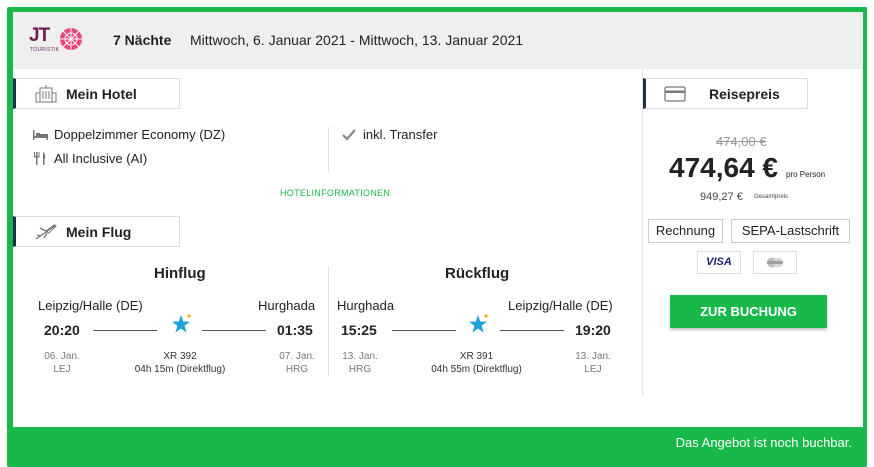  What do you see at coordinates (476, 363) in the screenshot?
I see `return-flight-info: XR 391 04h 55m (Direktflug)` at bounding box center [476, 363].